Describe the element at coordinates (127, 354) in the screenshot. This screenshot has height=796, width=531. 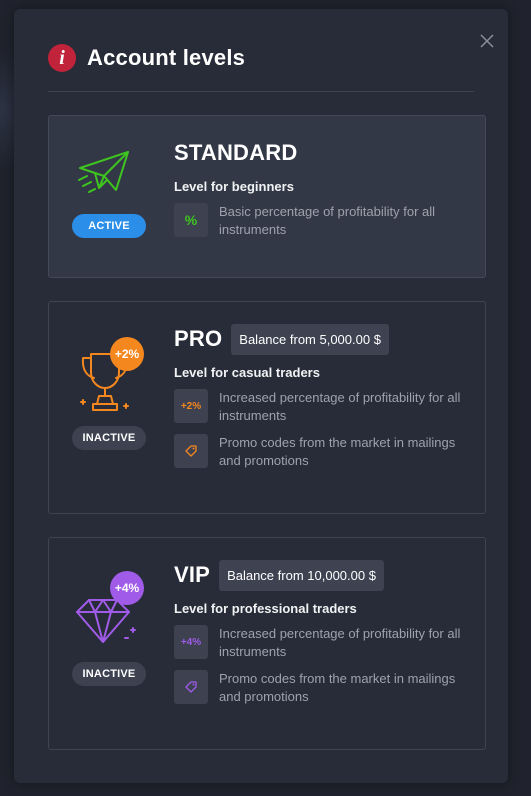
I see `bonus-badge: +2%` at that location.